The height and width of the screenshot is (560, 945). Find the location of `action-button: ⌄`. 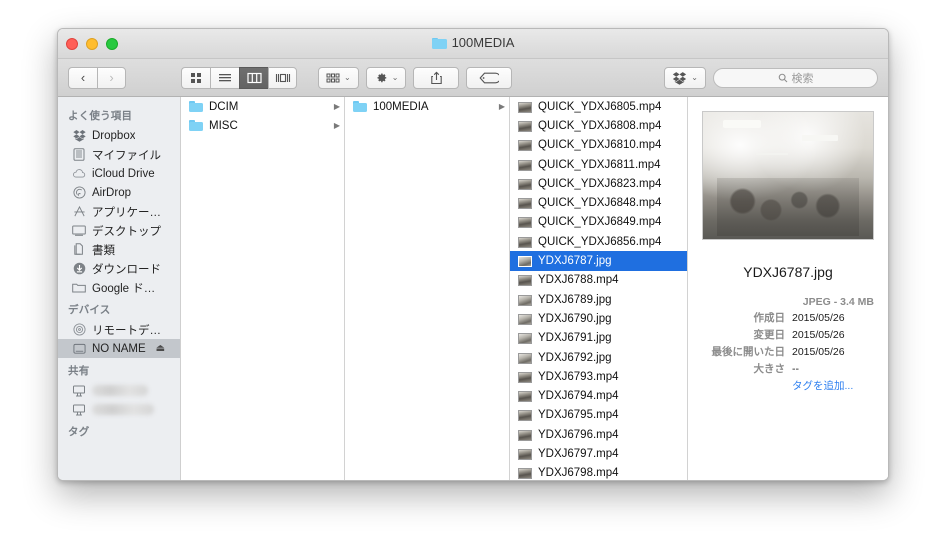

action-button: ⌄ is located at coordinates (386, 77).